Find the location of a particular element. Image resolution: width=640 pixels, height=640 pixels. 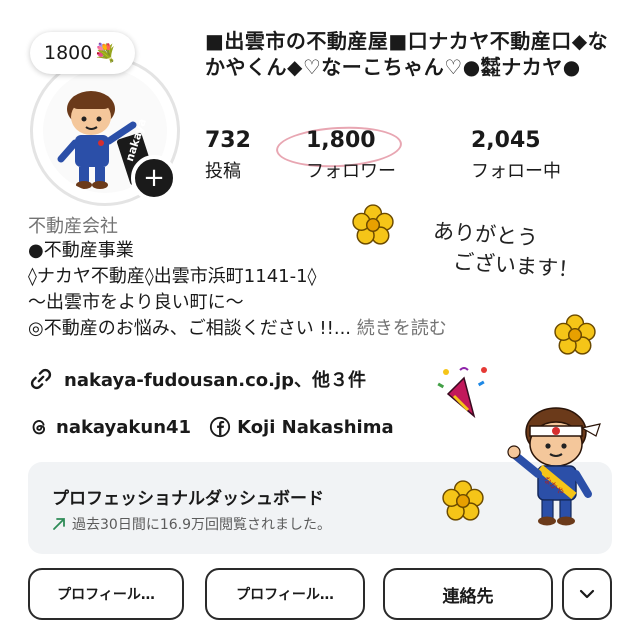

plus-icon: + is located at coordinates (154, 178).